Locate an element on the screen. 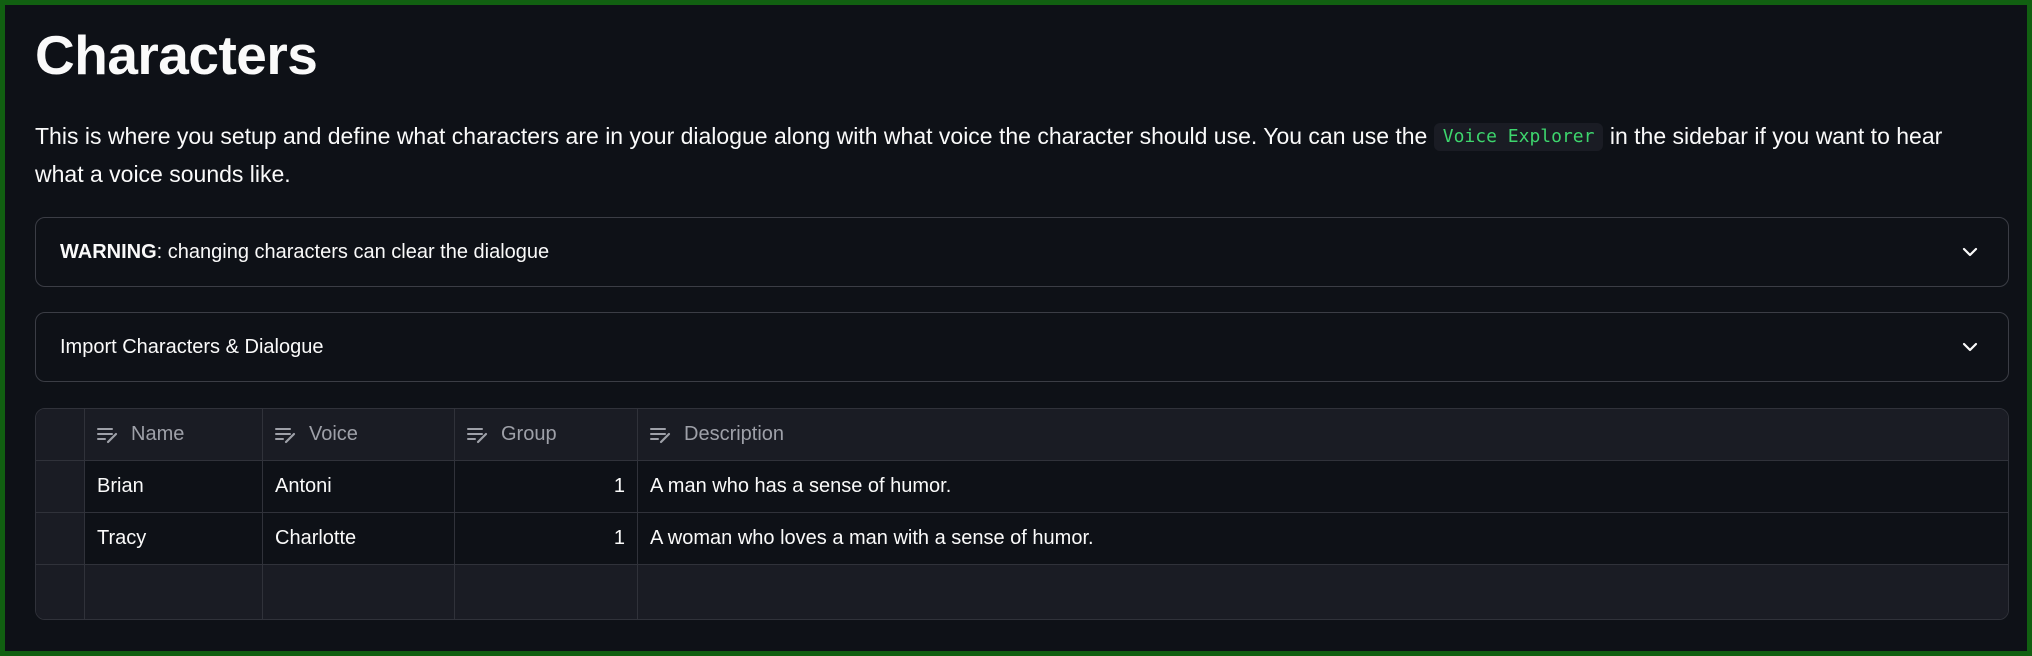 The image size is (2032, 656). column-header-voice: Voice is located at coordinates (359, 434).